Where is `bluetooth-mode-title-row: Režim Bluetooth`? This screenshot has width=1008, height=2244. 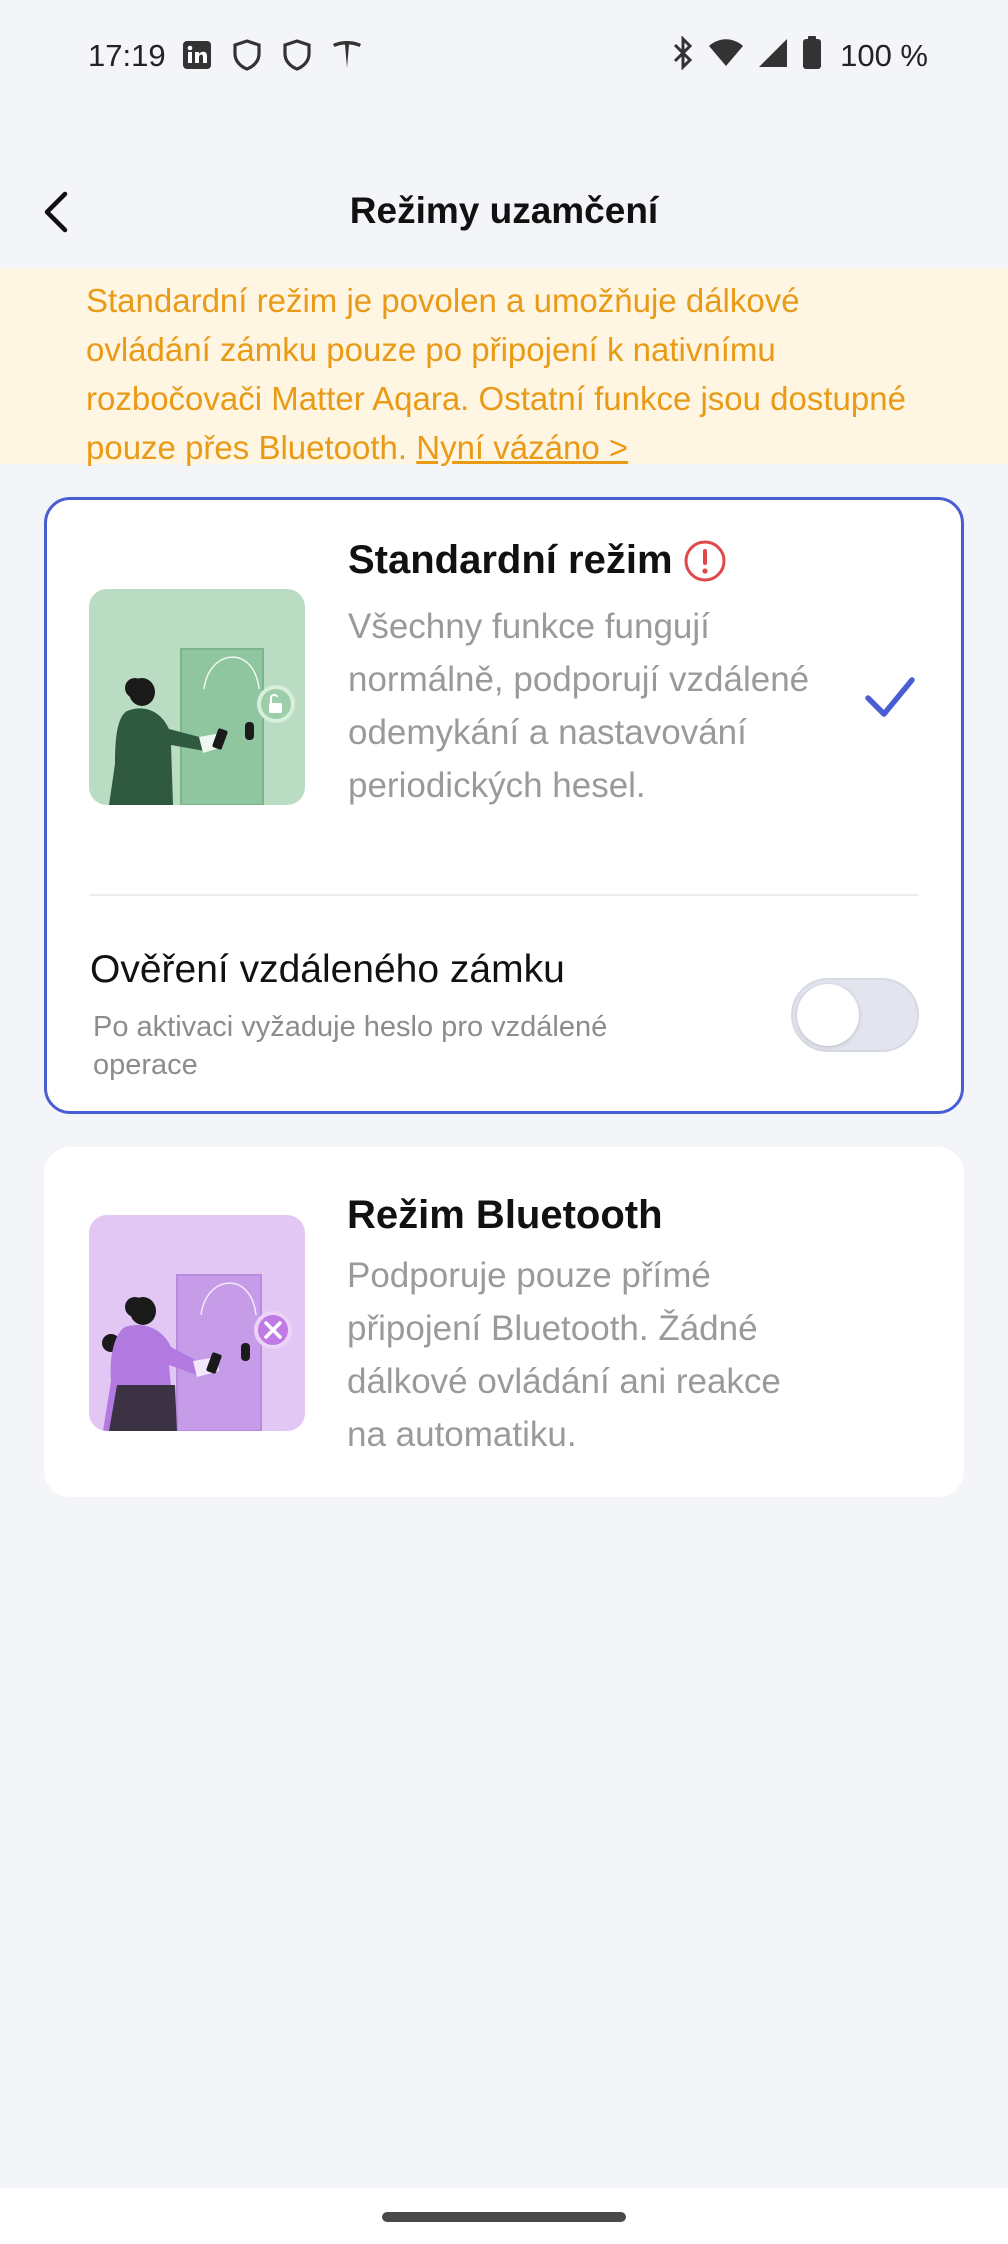
bluetooth-mode-title-row: Režim Bluetooth is located at coordinates (505, 1215).